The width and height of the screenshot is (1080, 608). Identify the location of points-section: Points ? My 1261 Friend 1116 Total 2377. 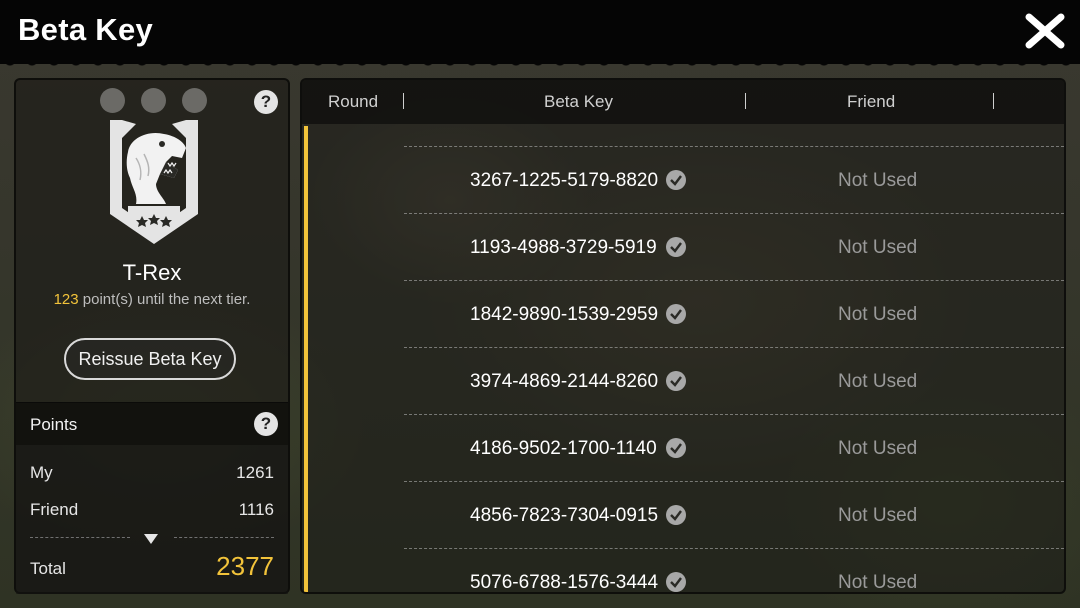
(152, 498).